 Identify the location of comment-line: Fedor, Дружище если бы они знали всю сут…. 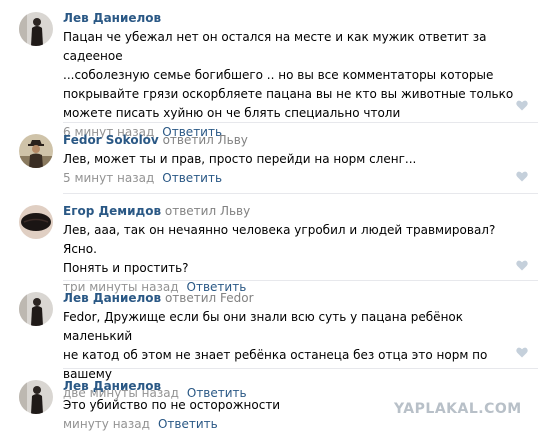
(263, 326).